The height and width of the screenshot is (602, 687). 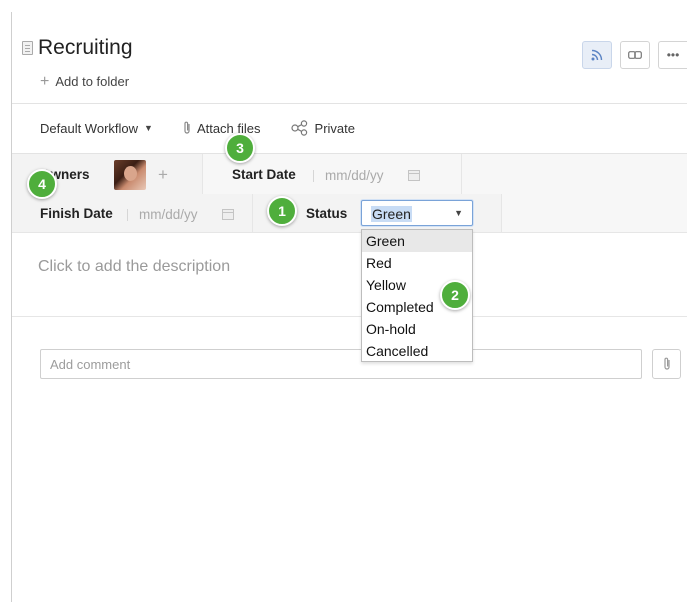 I want to click on add-to-folder-label: Add to folder, so click(x=92, y=81).